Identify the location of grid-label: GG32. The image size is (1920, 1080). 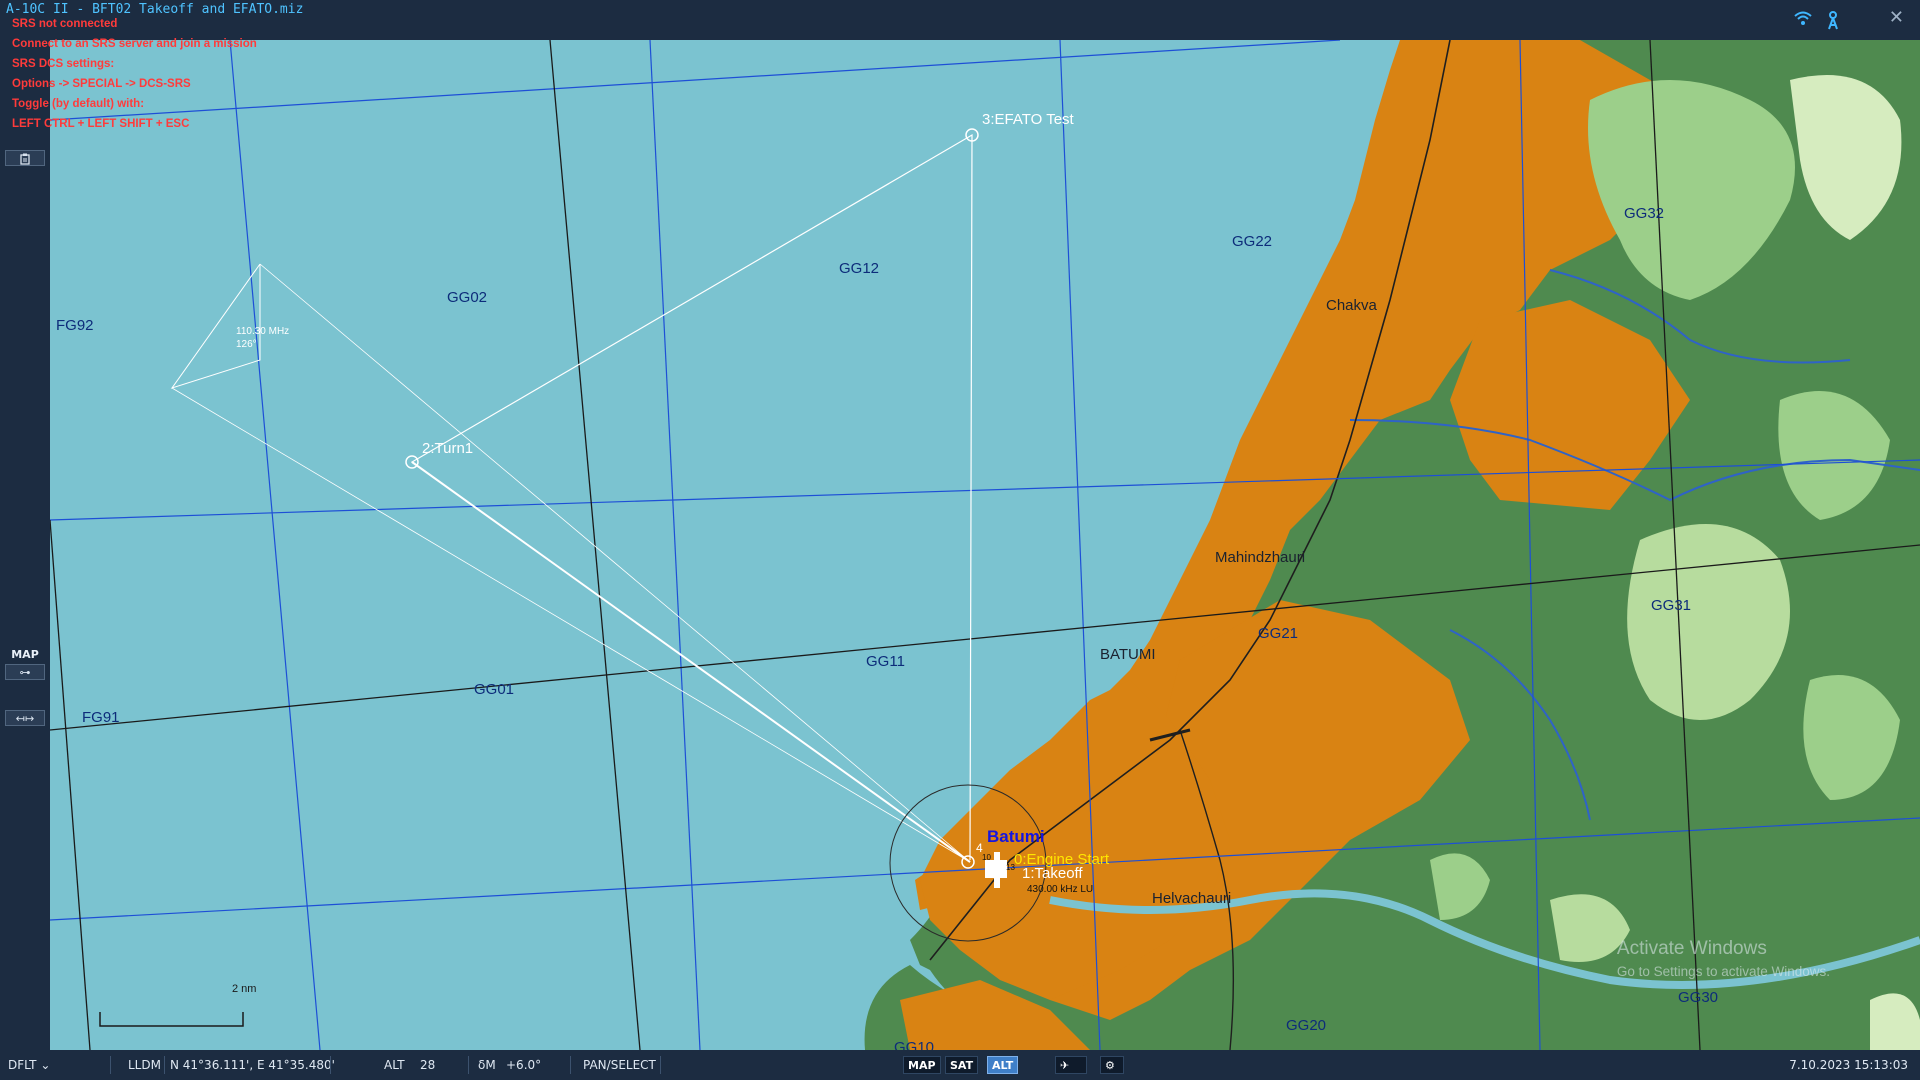
(1644, 213).